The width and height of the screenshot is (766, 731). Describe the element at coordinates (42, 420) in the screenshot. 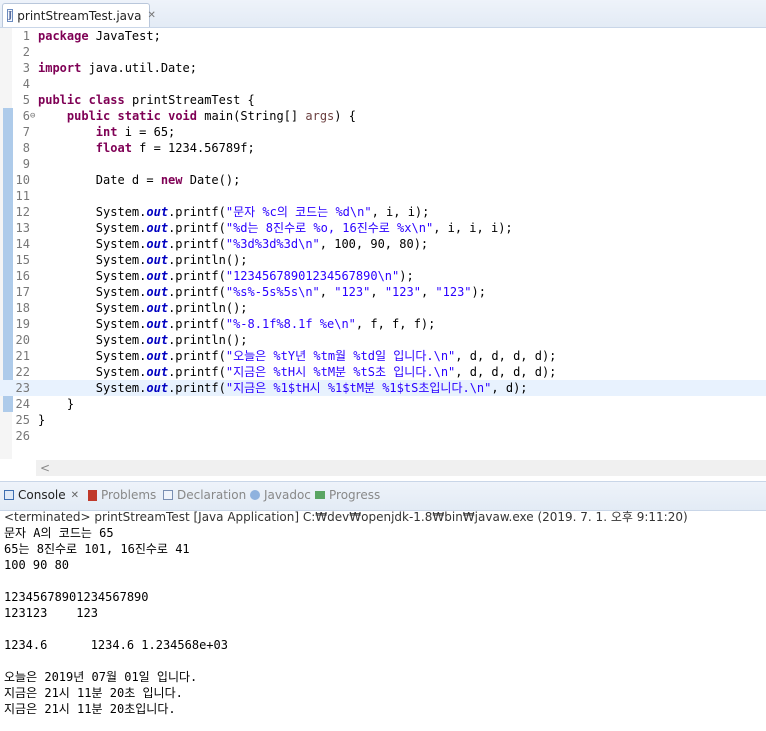

I see `code-token: }` at that location.